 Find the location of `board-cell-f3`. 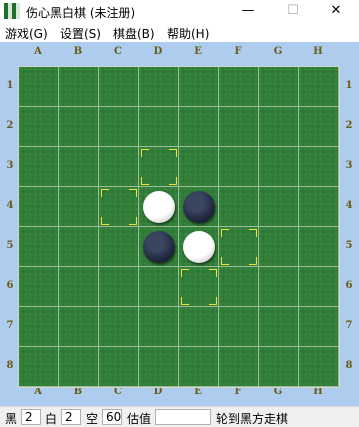

board-cell-f3 is located at coordinates (239, 167).